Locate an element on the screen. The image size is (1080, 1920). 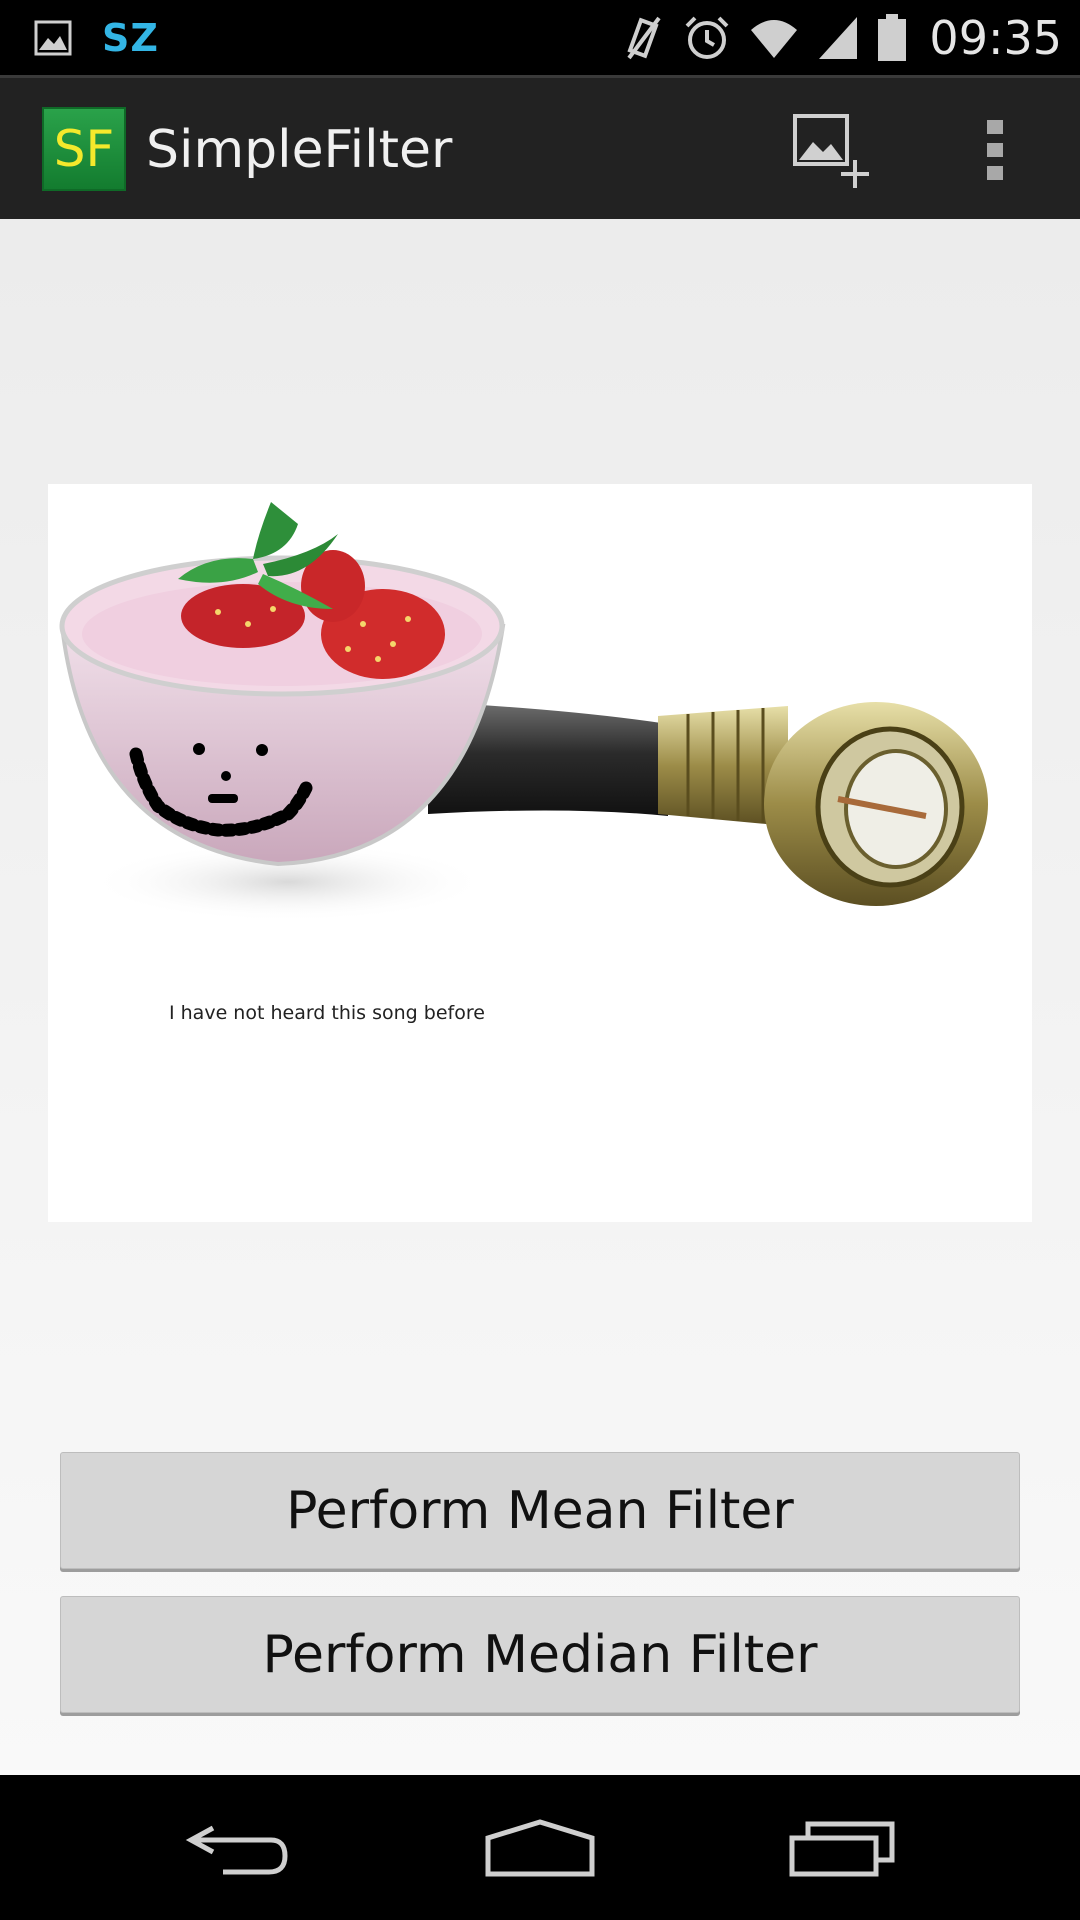
action-bar: SF SimpleFilter is located at coordinates (540, 147).